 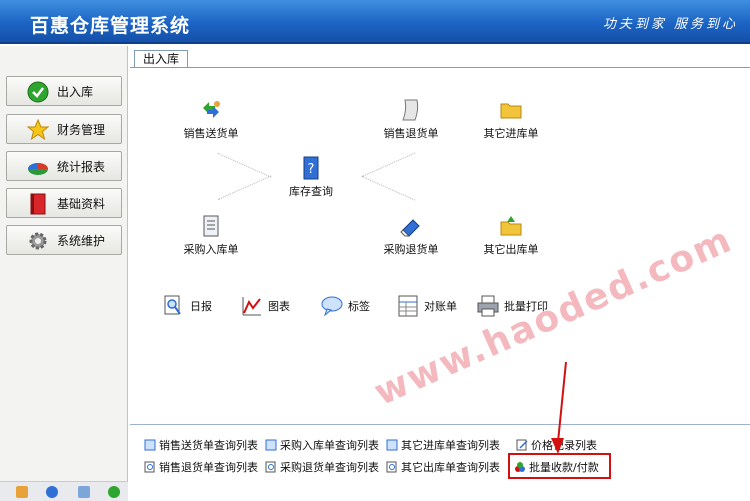 What do you see at coordinates (22, 492) in the screenshot?
I see `edit-icon` at bounding box center [22, 492].